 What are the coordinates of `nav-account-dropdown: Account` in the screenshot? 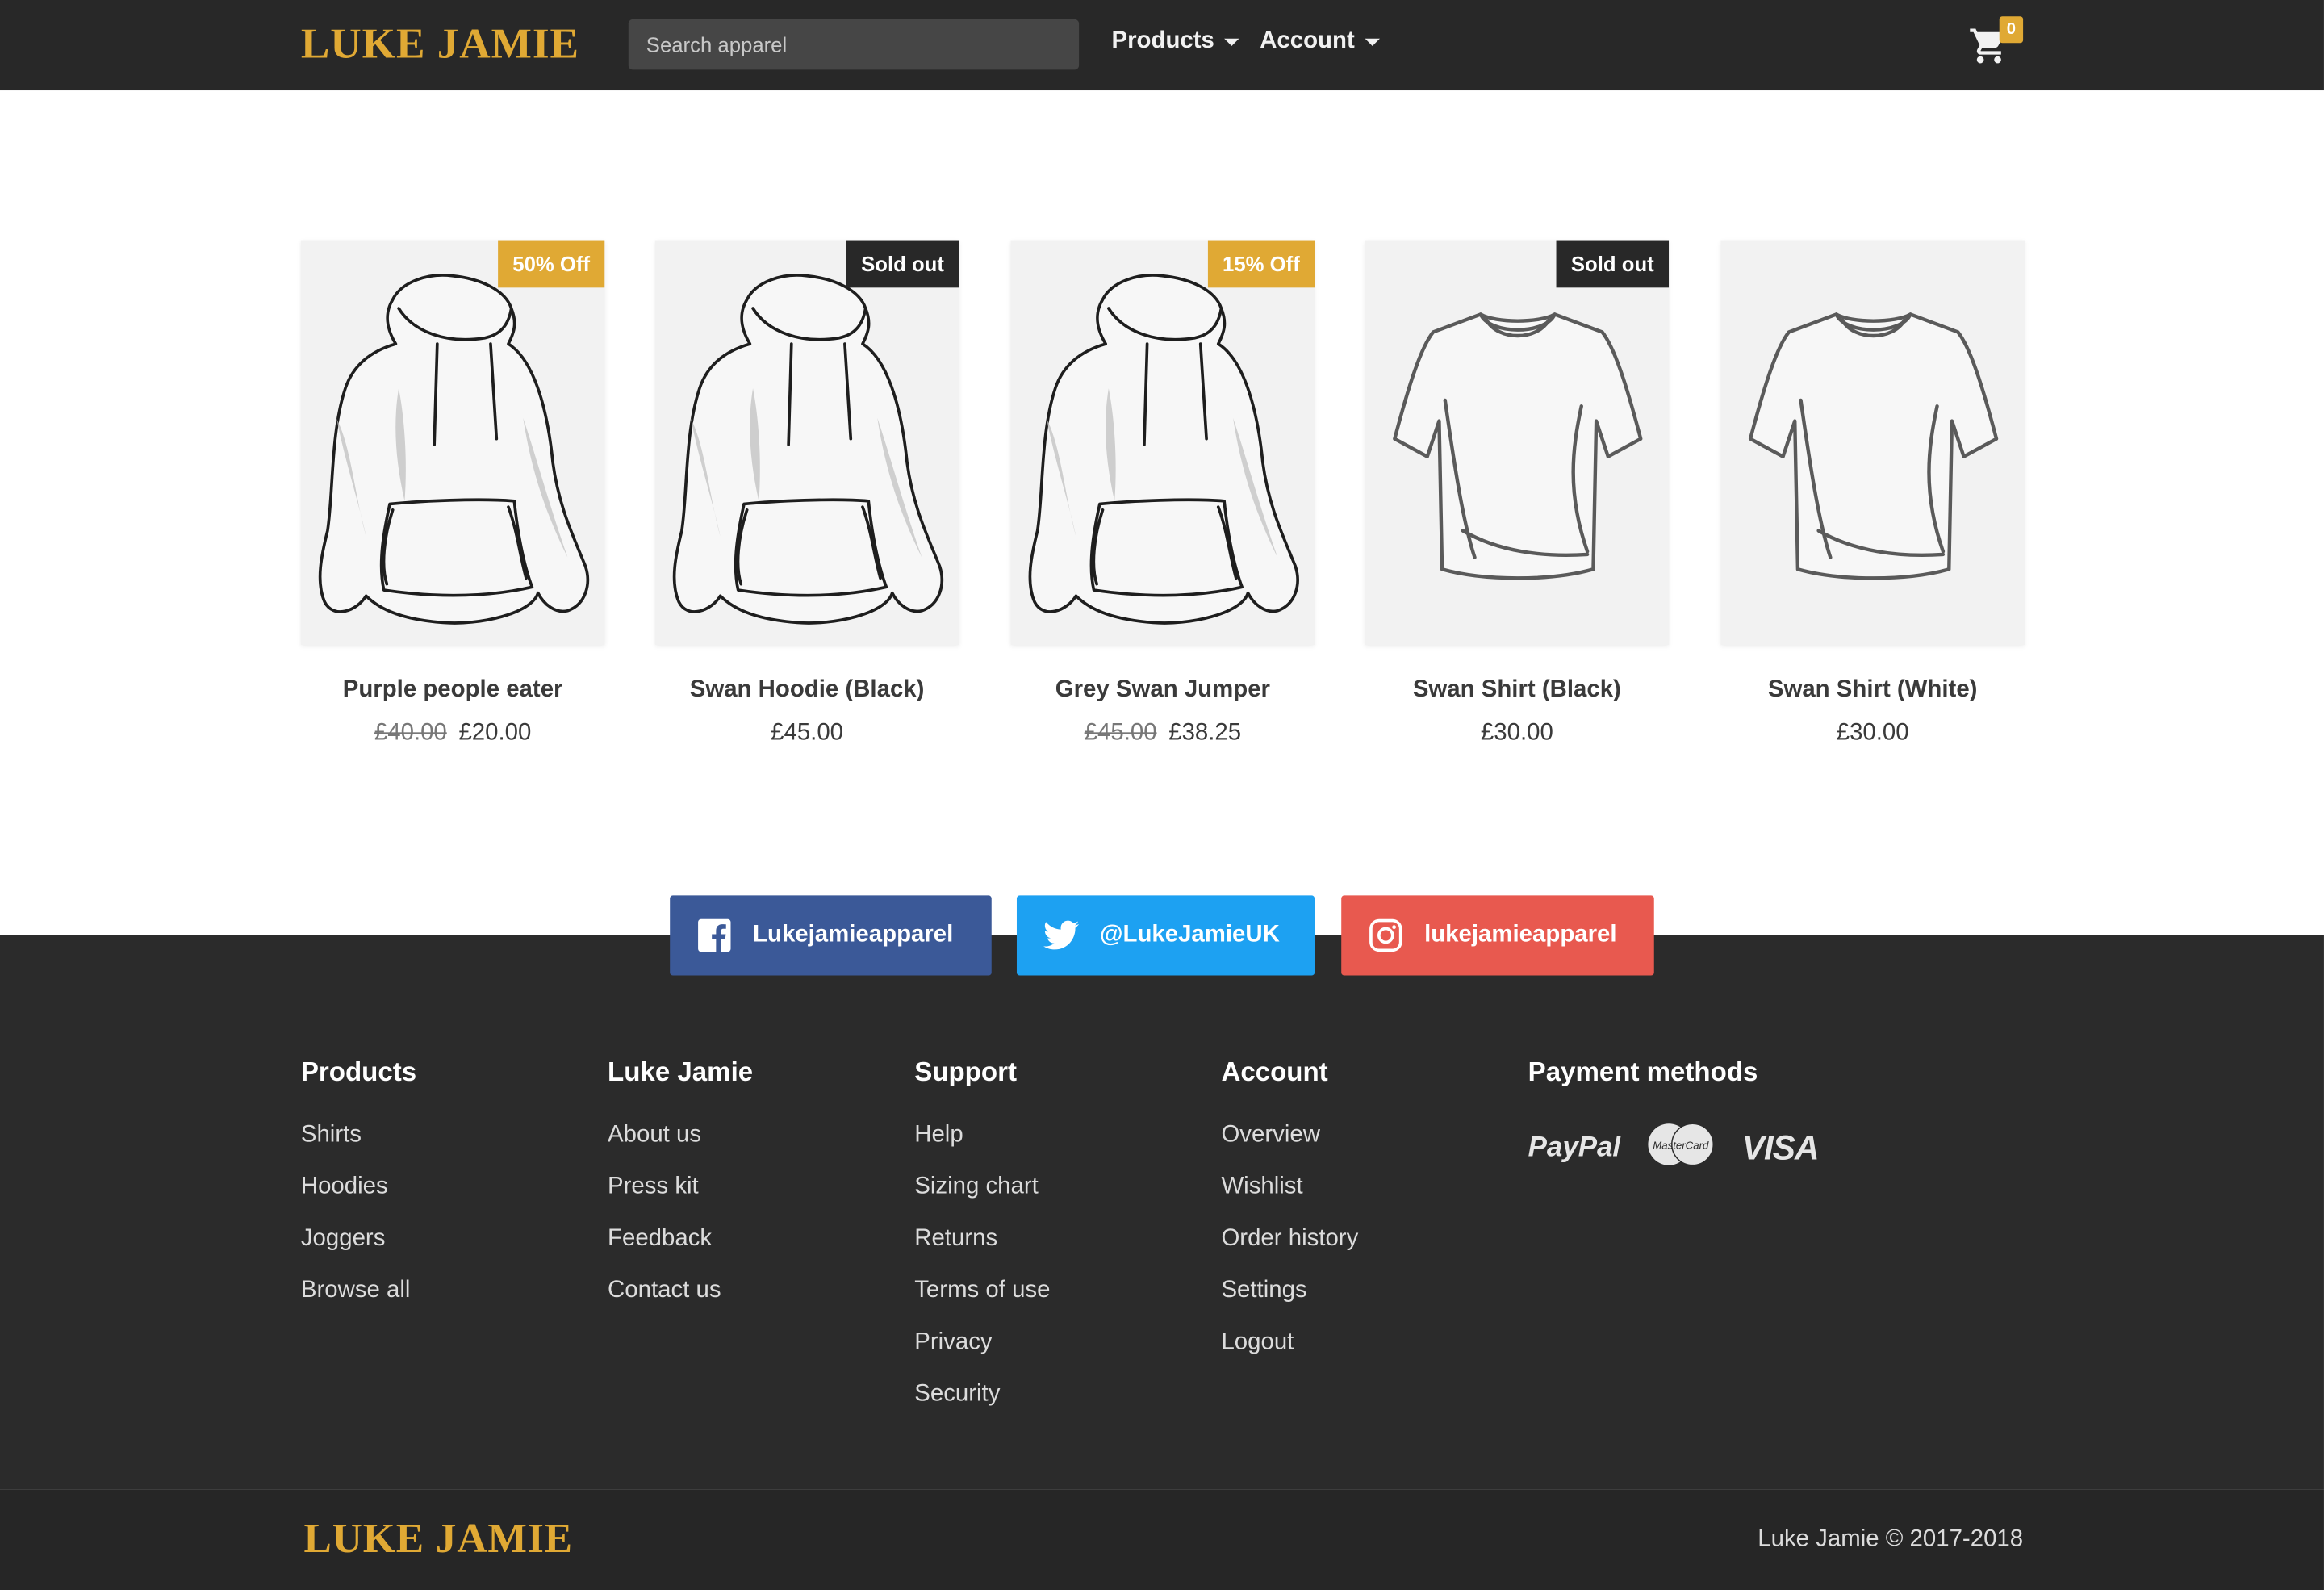 It's located at (1320, 41).